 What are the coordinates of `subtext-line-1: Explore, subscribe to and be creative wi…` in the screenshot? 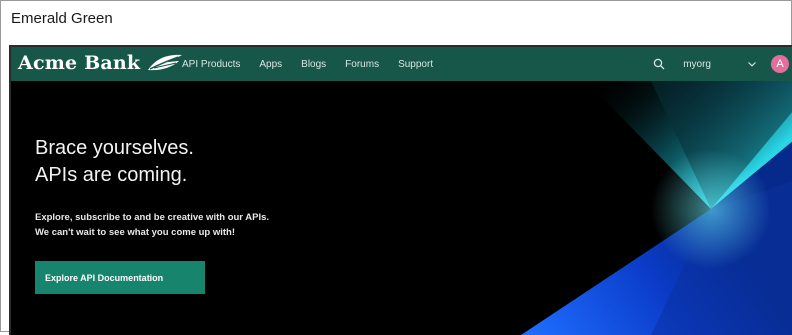 It's located at (152, 217).